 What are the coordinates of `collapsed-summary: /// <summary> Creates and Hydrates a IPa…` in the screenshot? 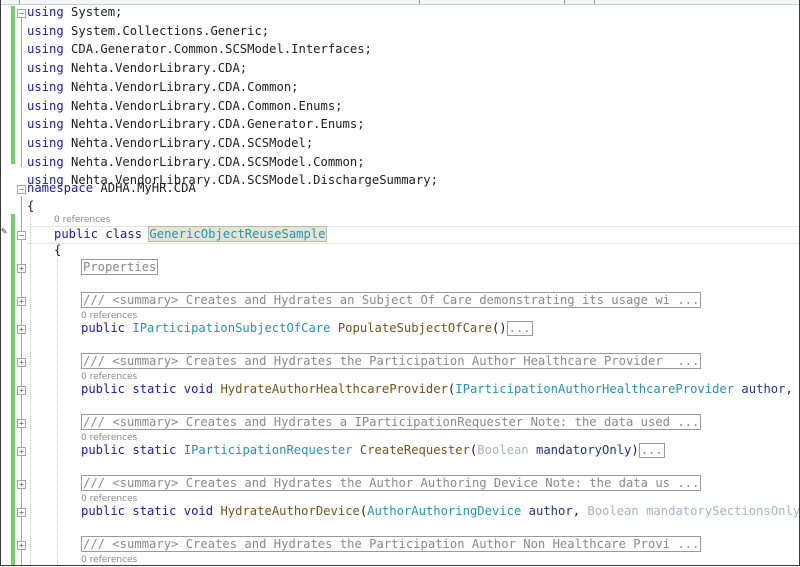 It's located at (391, 422).